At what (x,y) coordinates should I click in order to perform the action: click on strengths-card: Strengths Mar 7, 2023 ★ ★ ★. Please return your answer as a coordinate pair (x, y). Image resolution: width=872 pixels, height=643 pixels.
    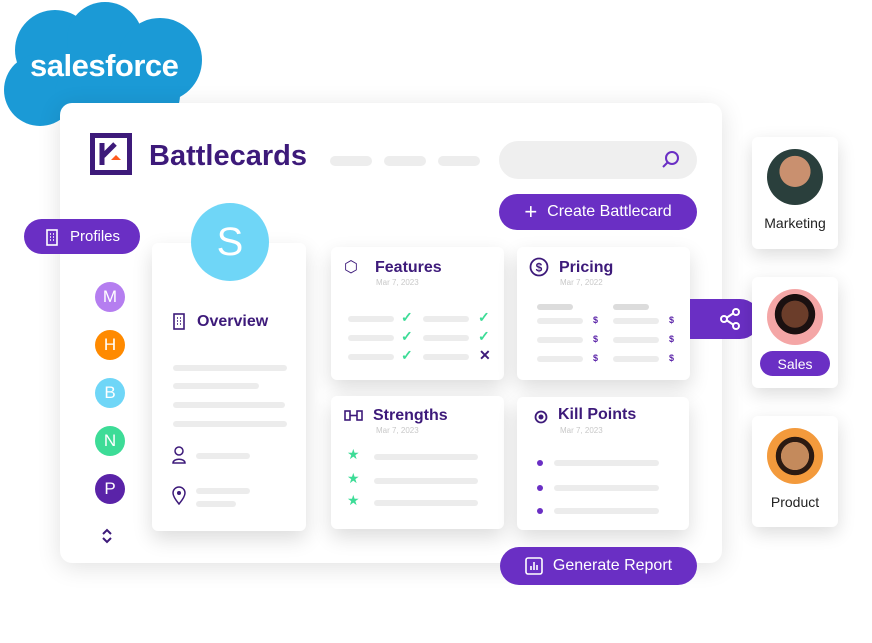
    Looking at the image, I should click on (417, 462).